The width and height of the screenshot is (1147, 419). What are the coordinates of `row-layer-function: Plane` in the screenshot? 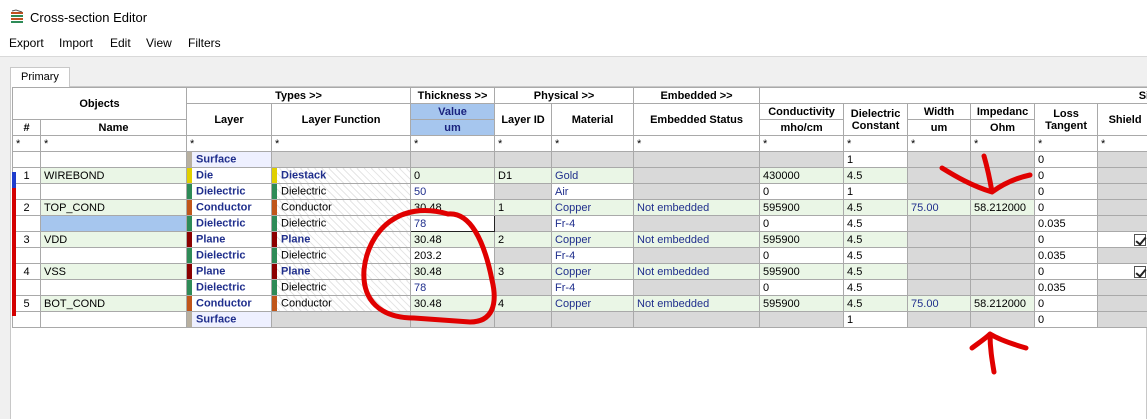 It's located at (341, 271).